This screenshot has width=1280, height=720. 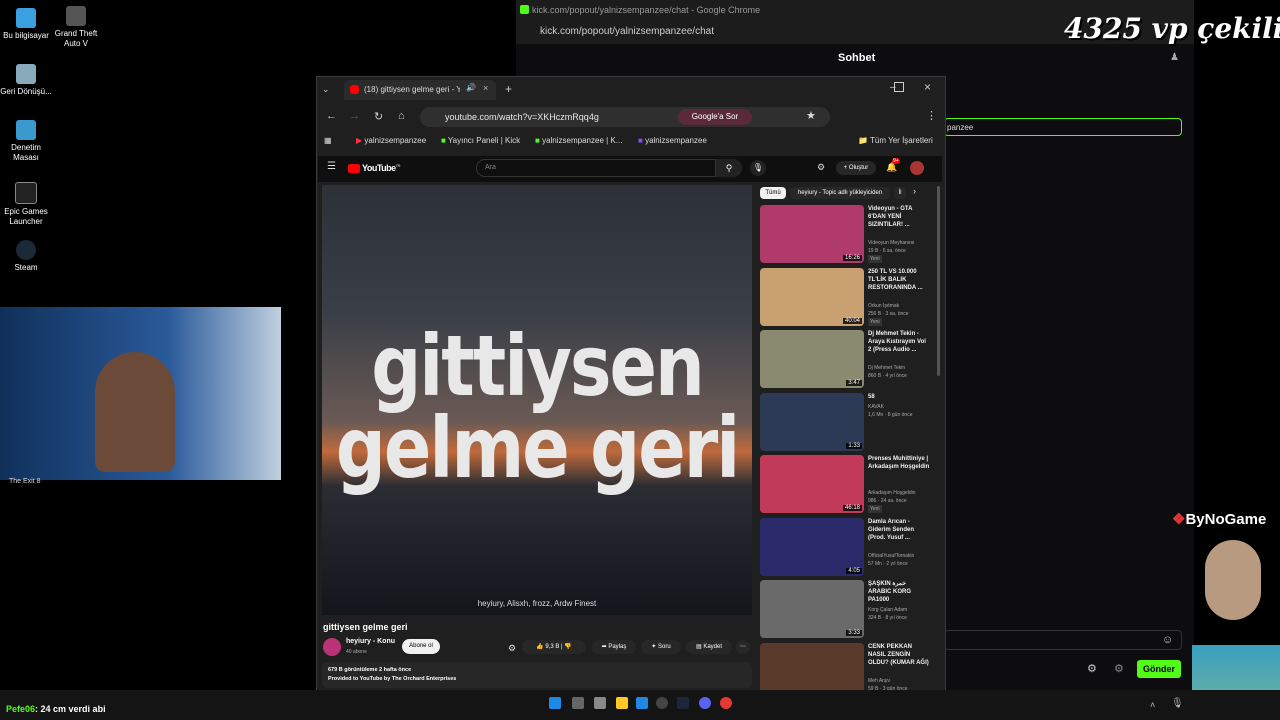 What do you see at coordinates (715, 117) in the screenshot?
I see `google-ask-button: Google'a Sor` at bounding box center [715, 117].